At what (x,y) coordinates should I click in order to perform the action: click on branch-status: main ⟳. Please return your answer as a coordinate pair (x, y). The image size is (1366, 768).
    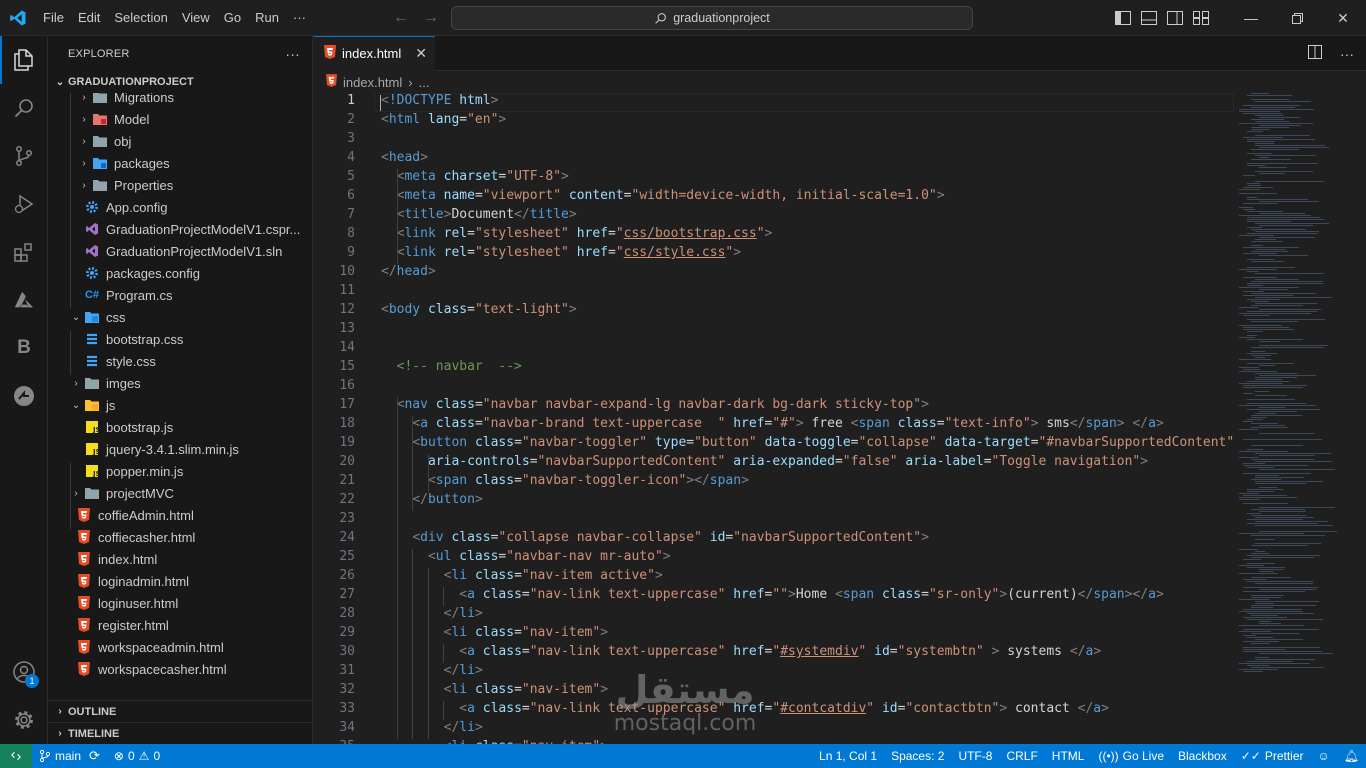
    Looking at the image, I should click on (69, 756).